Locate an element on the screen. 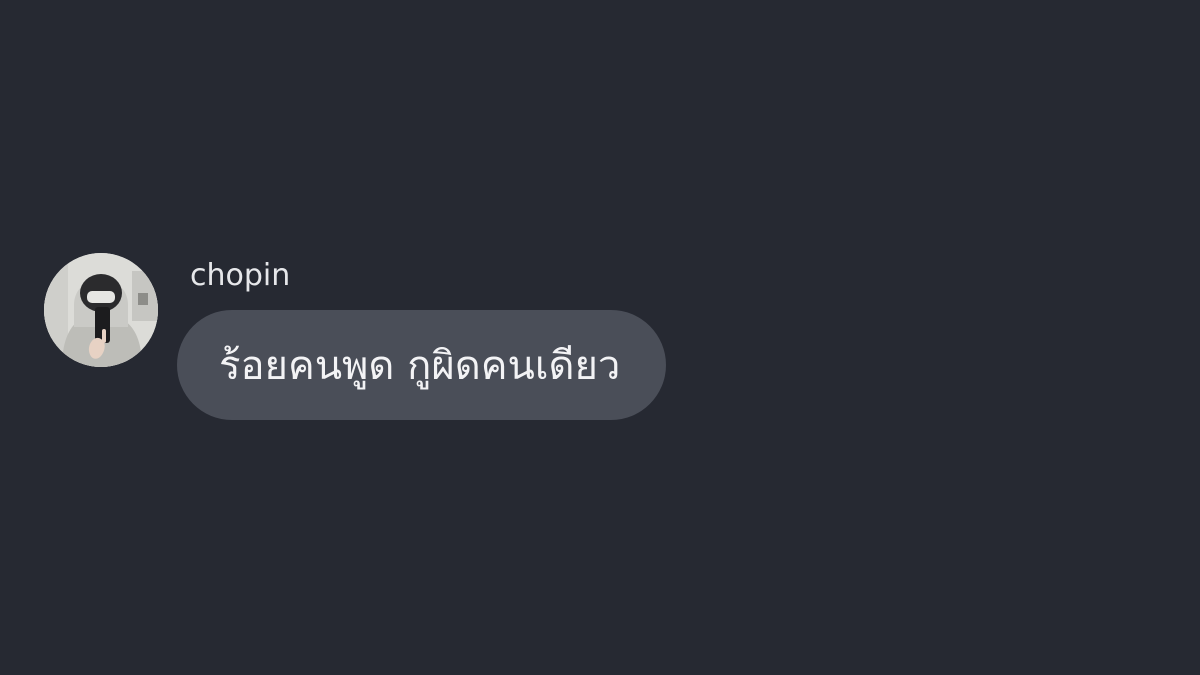 This screenshot has width=1200, height=675. sender-name: chopin is located at coordinates (240, 275).